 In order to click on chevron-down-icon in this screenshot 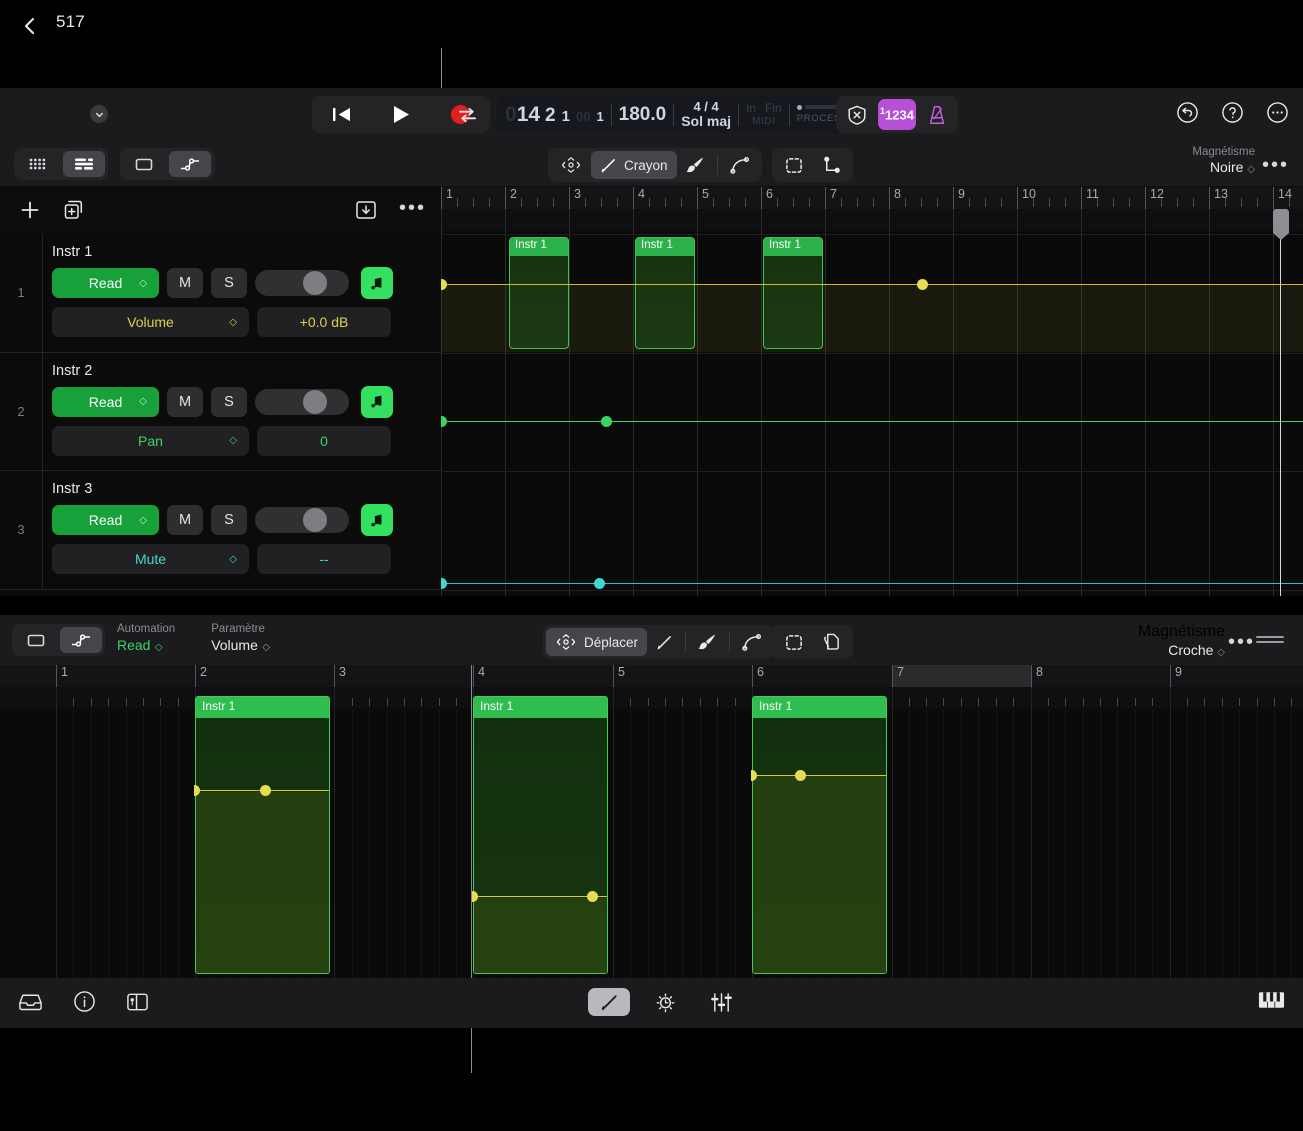, I will do `click(99, 114)`.